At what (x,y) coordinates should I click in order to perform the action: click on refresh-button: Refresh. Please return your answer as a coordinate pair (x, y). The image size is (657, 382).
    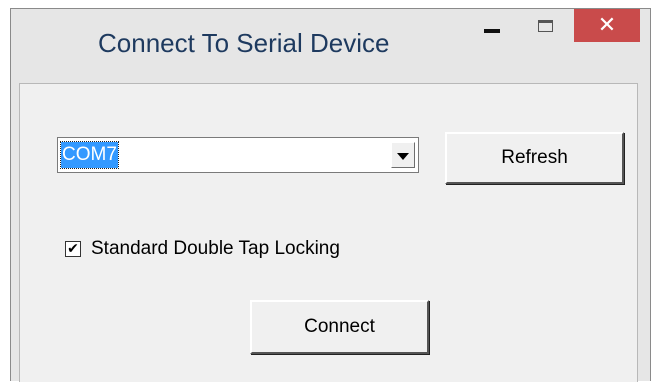
    Looking at the image, I should click on (534, 158).